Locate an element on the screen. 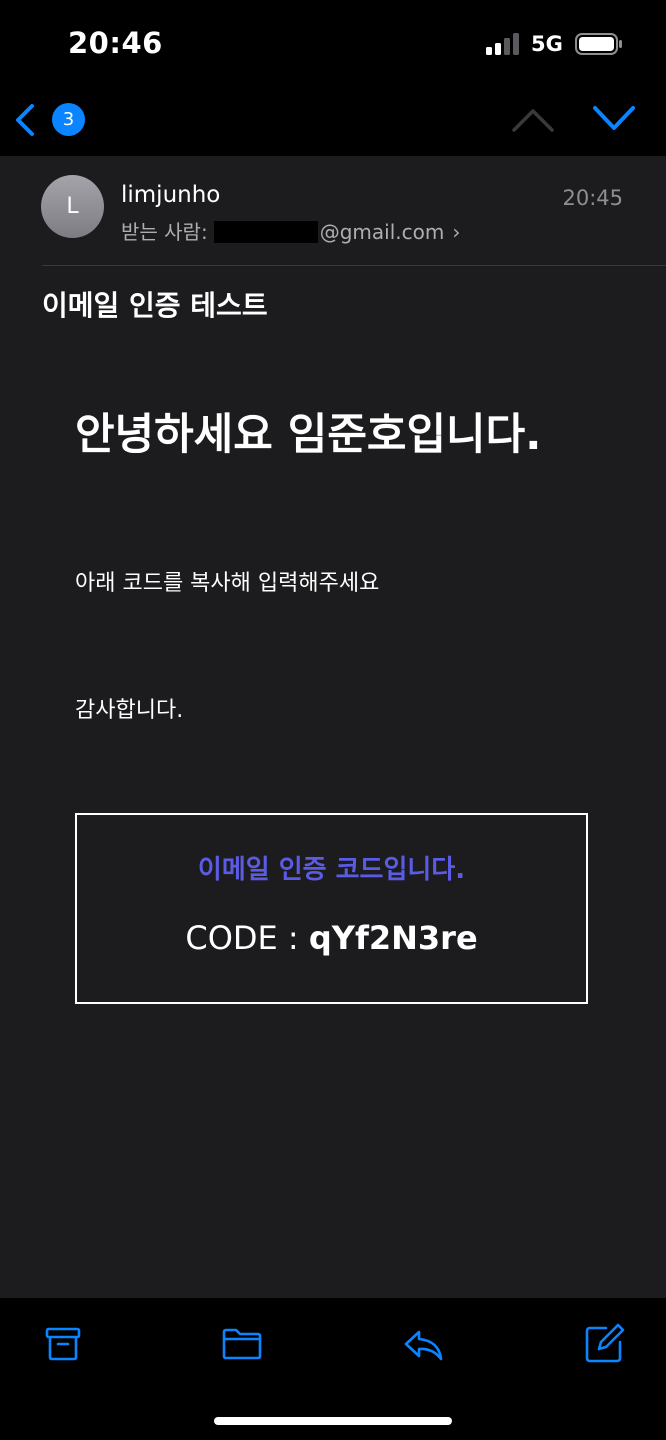  chevron-down-icon is located at coordinates (614, 118).